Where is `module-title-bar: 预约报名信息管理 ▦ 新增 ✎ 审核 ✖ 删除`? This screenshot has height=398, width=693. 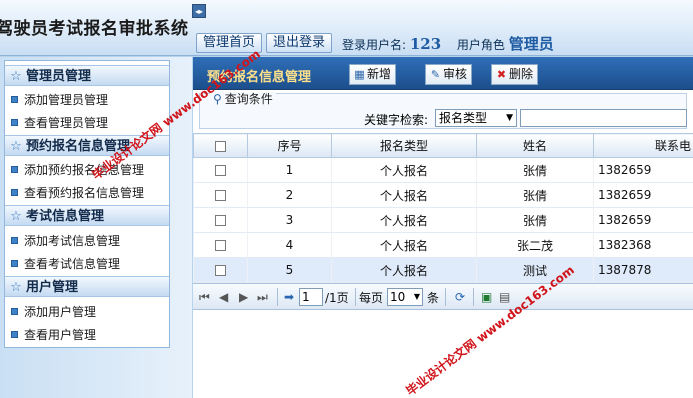 module-title-bar: 预约报名信息管理 ▦ 新增 ✎ 审核 ✖ 删除 is located at coordinates (443, 73).